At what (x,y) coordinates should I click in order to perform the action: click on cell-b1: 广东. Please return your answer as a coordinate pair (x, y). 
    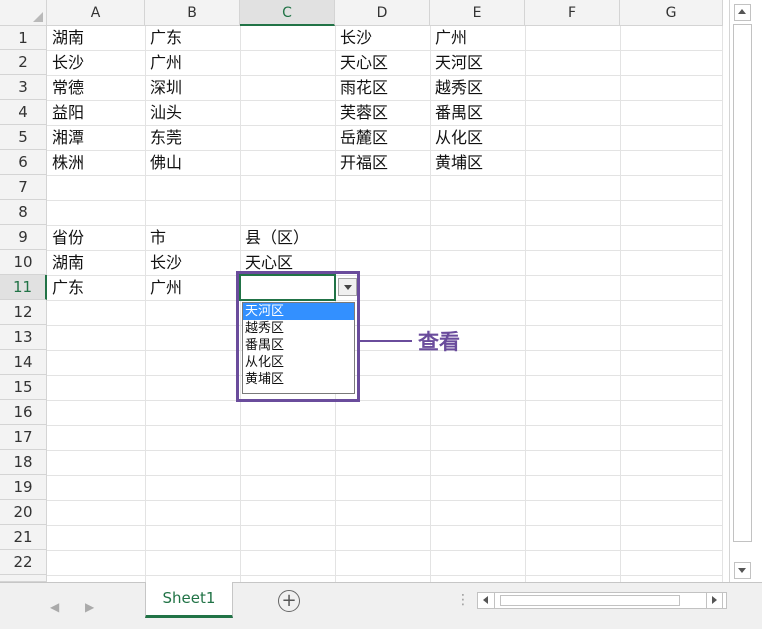
    Looking at the image, I should click on (163, 38).